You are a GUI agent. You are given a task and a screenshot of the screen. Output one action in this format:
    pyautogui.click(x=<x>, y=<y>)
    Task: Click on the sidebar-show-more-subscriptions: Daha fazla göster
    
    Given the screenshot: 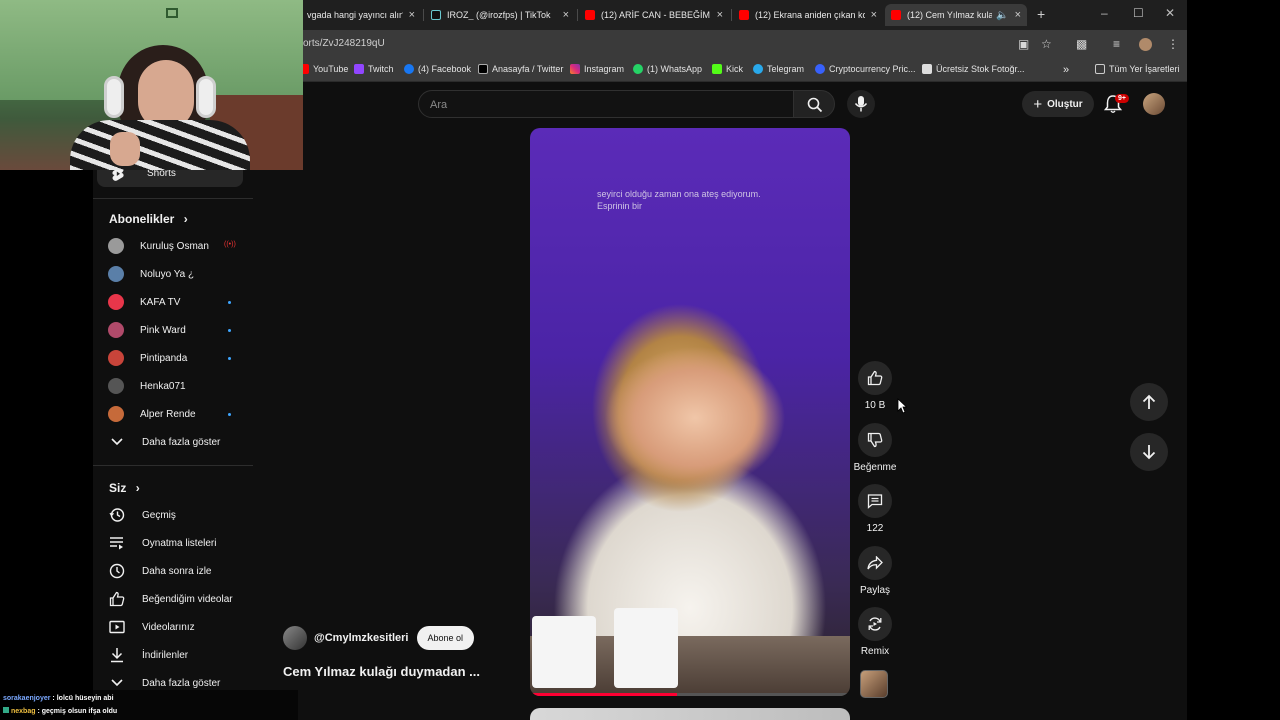 What is the action you would take?
    pyautogui.click(x=164, y=442)
    